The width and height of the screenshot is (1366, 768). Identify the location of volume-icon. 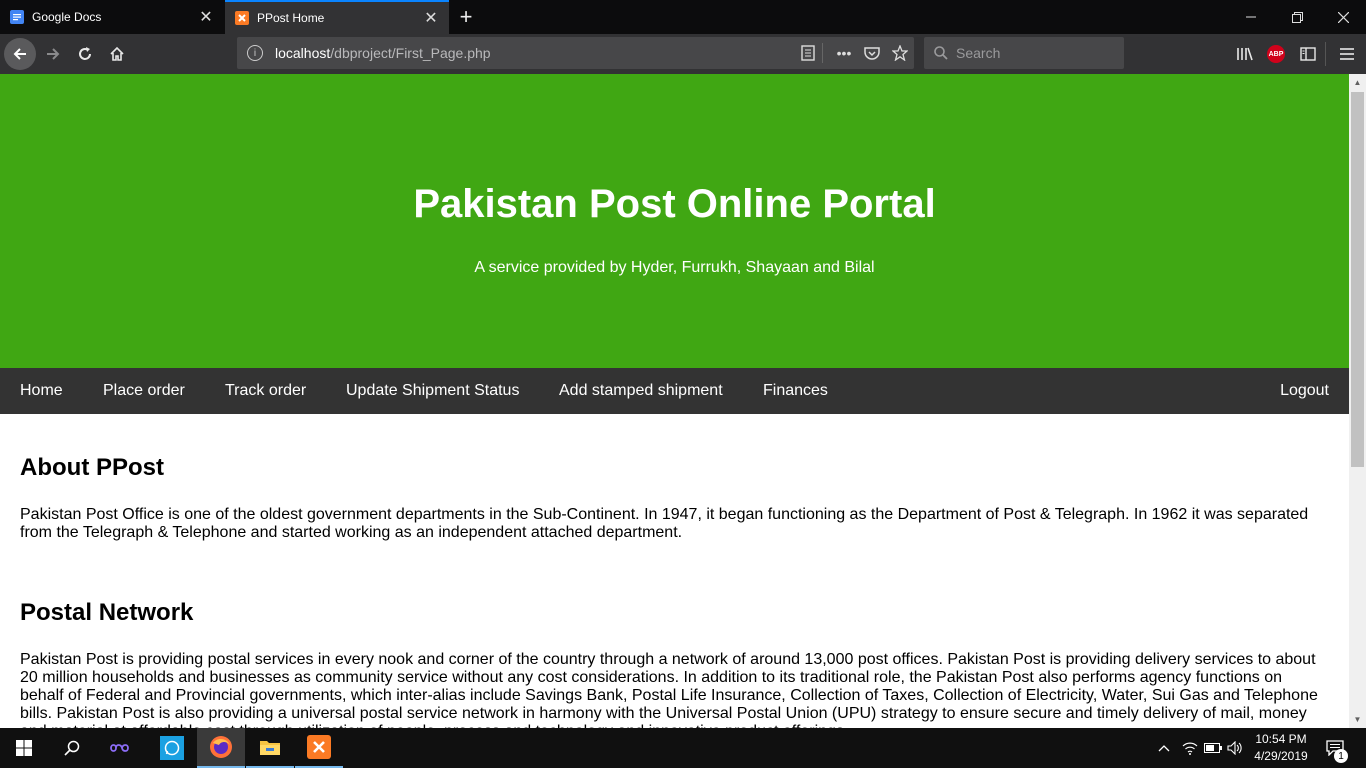
(1235, 748).